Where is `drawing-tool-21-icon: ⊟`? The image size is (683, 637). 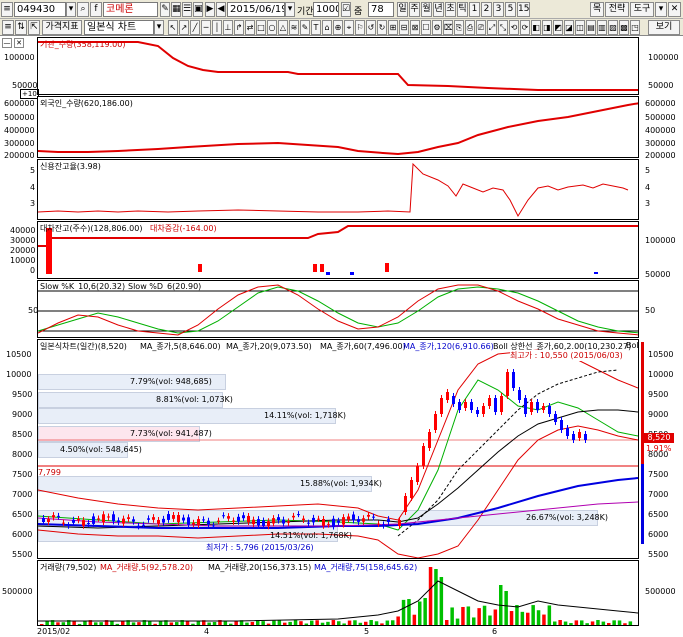
drawing-tool-21-icon: ⊟ is located at coordinates (404, 27).